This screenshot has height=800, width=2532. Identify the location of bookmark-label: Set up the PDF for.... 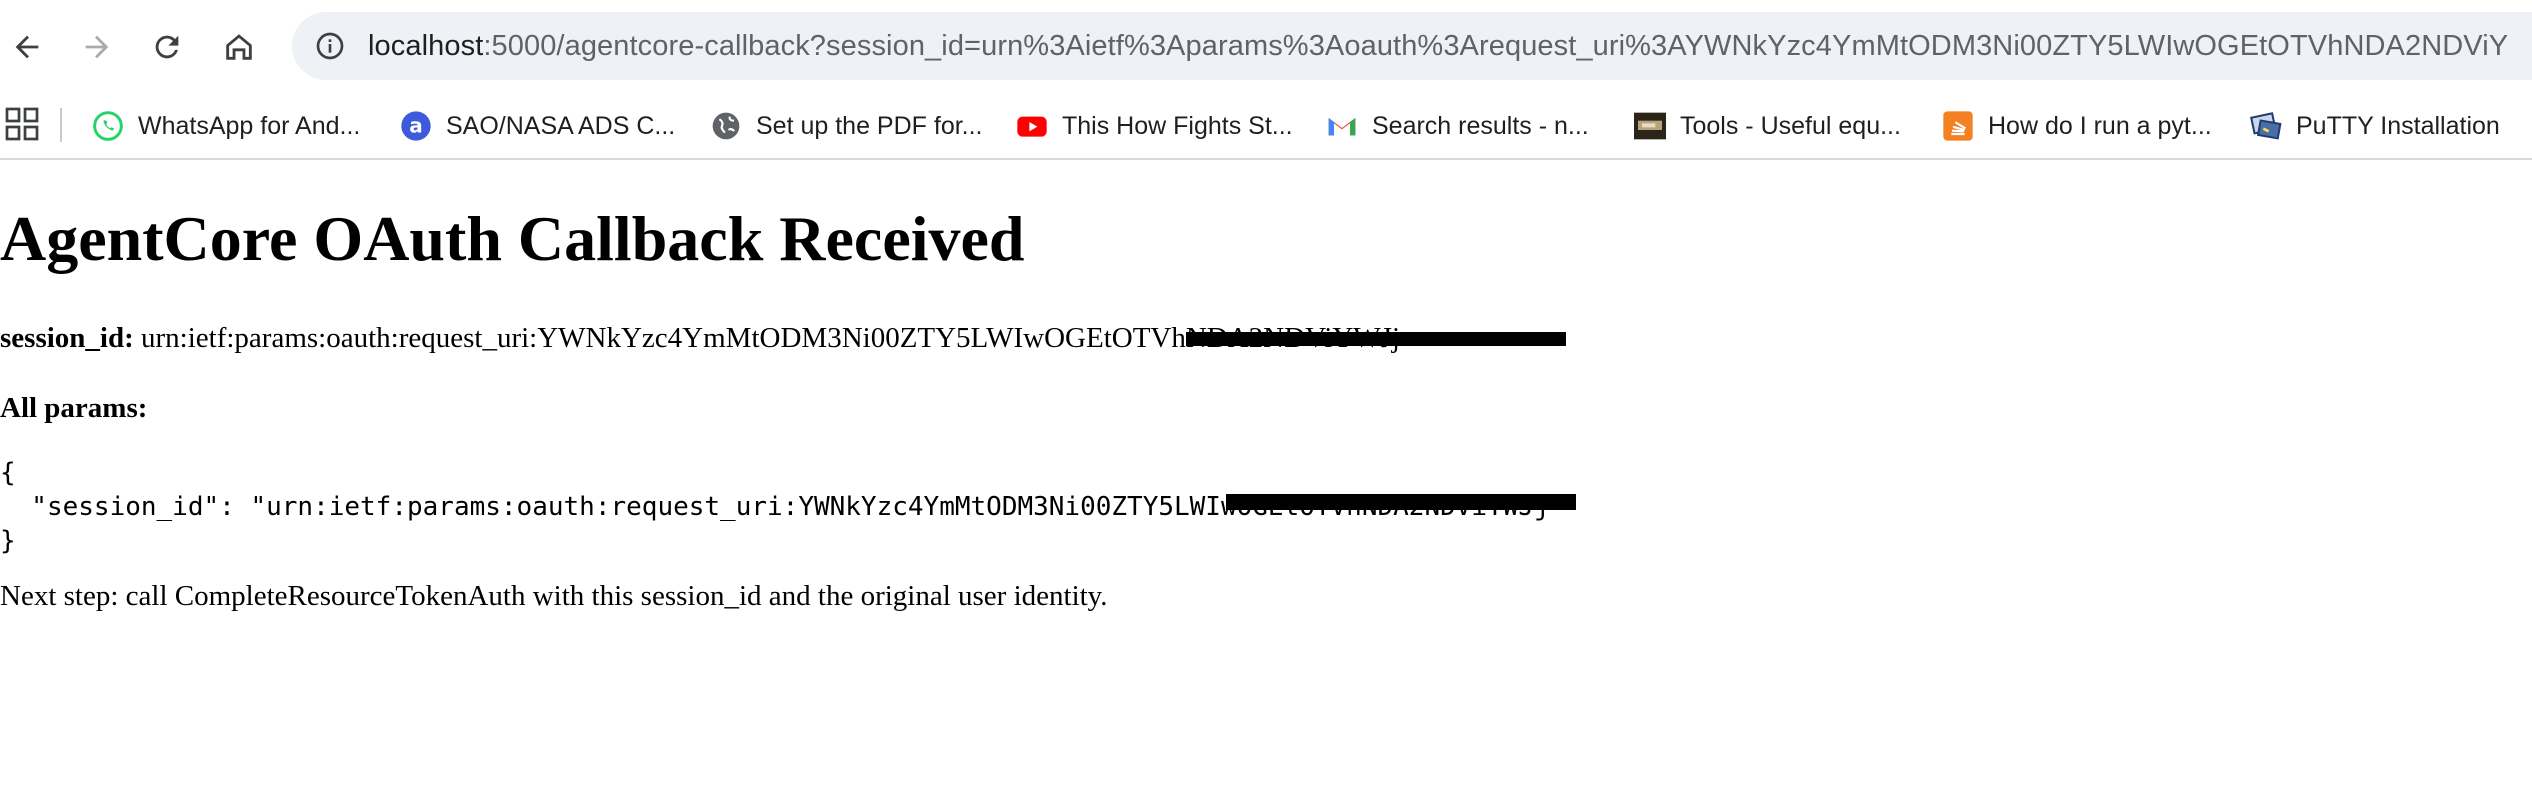
(869, 125).